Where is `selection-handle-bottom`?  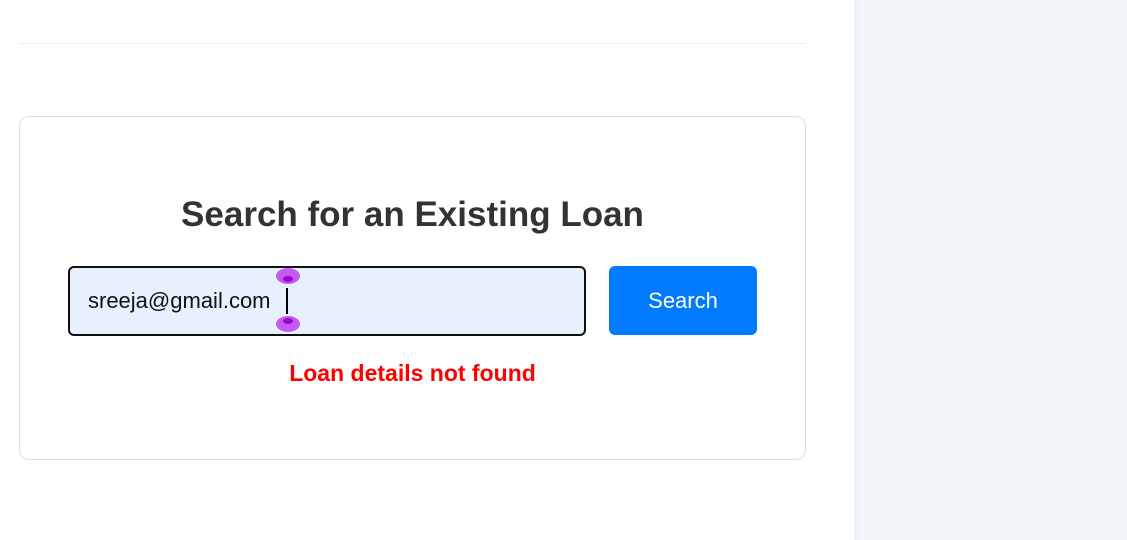 selection-handle-bottom is located at coordinates (288, 324).